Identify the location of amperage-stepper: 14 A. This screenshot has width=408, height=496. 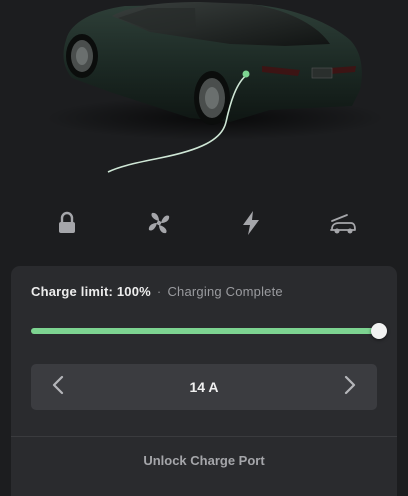
(204, 387).